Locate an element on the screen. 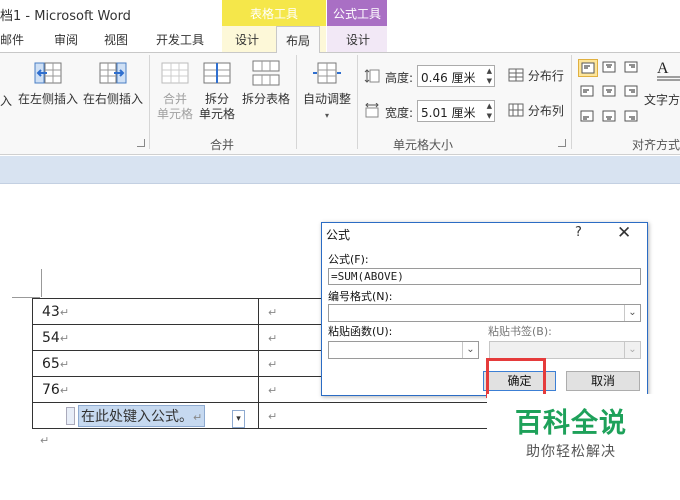 The width and height of the screenshot is (680, 500). table-cell-formula: 在此处键入公式。↵ is located at coordinates (145, 415).